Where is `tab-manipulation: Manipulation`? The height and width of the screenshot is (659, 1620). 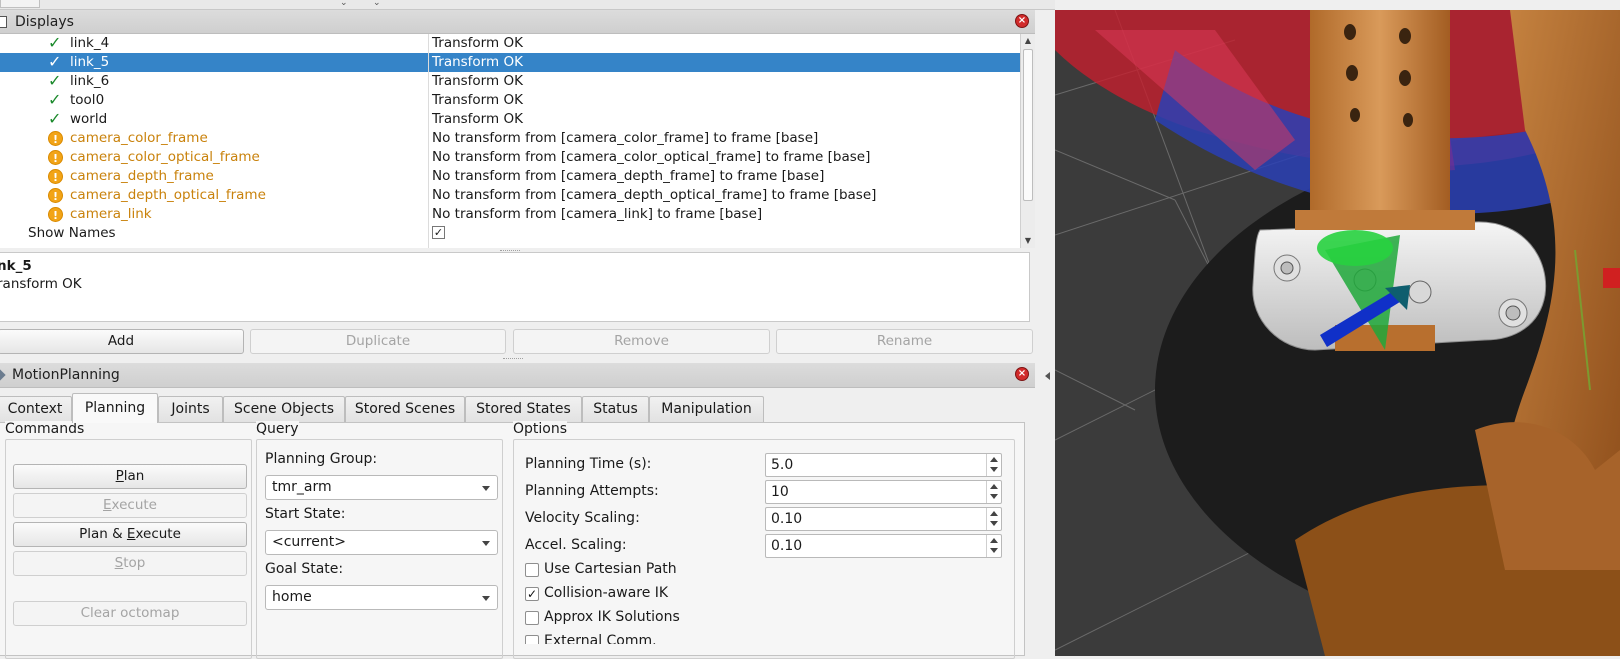 tab-manipulation: Manipulation is located at coordinates (706, 409).